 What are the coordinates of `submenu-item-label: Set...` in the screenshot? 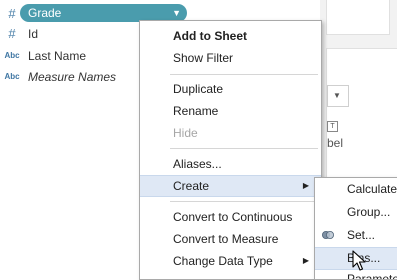 It's located at (361, 235).